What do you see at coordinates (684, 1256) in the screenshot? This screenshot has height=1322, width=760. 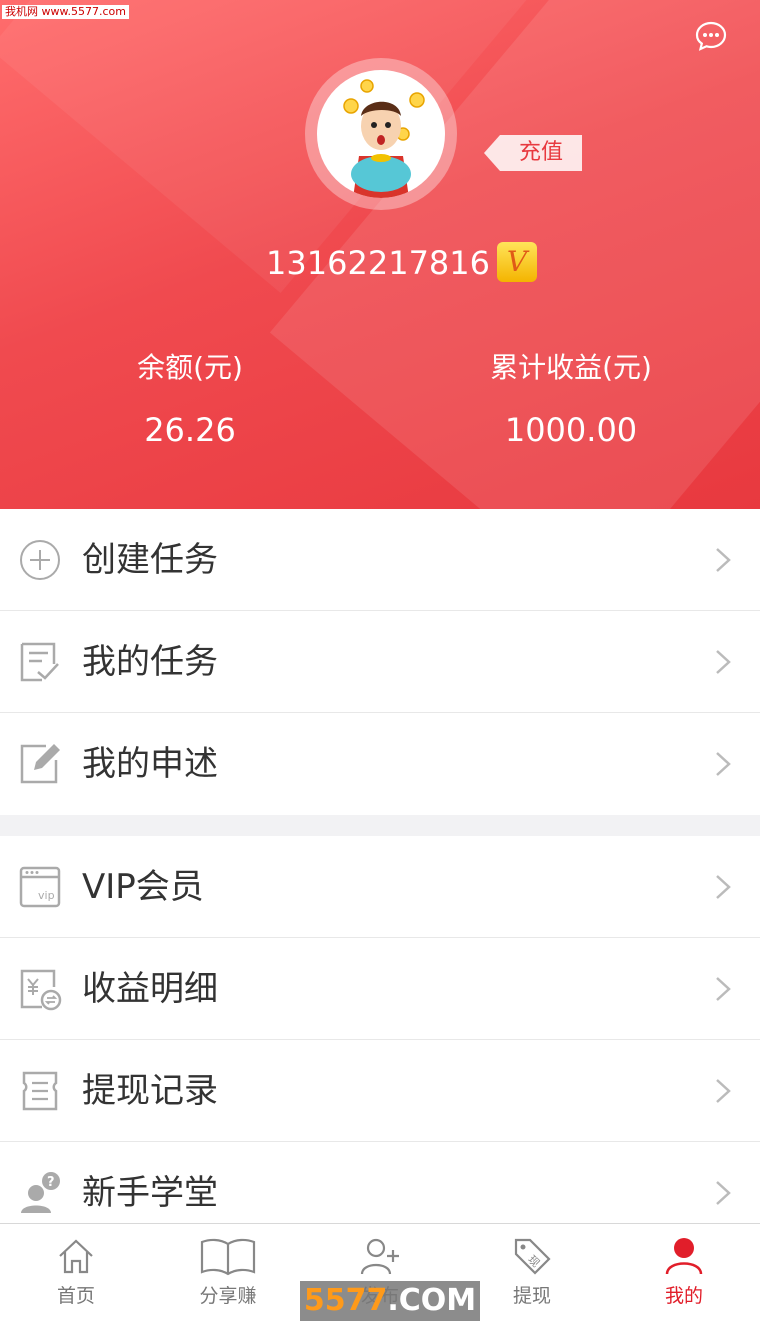 I see `user-icon` at bounding box center [684, 1256].